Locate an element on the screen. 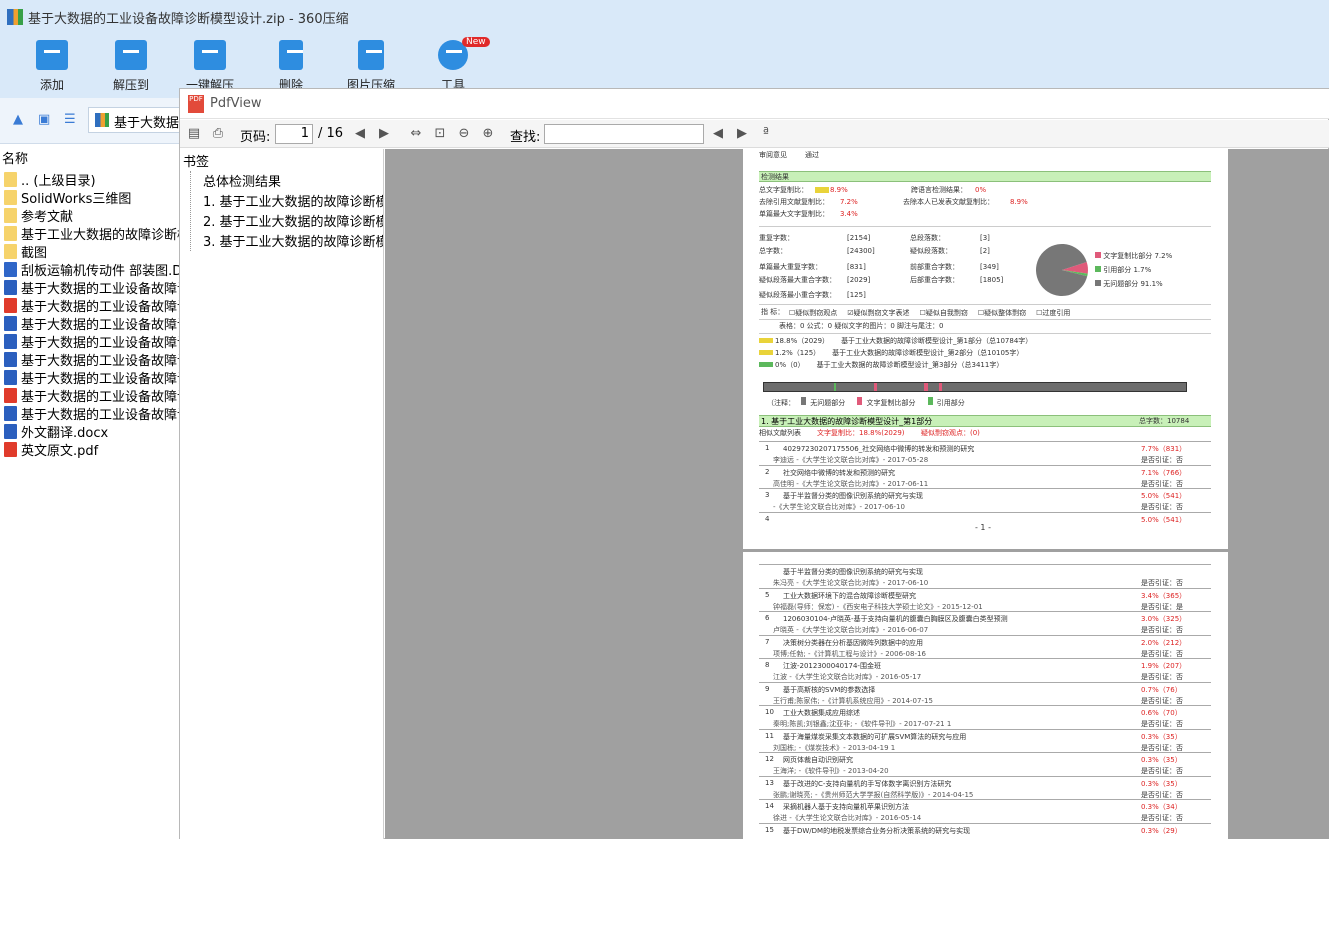  file-list-item: 参考文献 is located at coordinates (38, 215).